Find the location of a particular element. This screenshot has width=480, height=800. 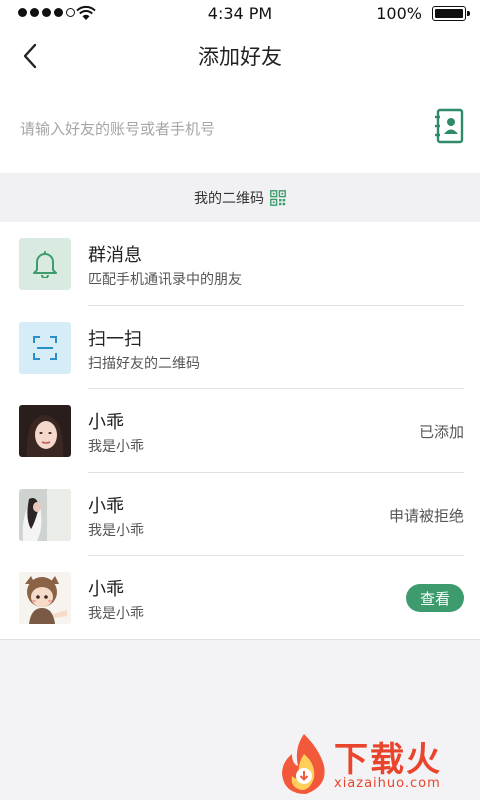

bell-icon-tile is located at coordinates (45, 264).